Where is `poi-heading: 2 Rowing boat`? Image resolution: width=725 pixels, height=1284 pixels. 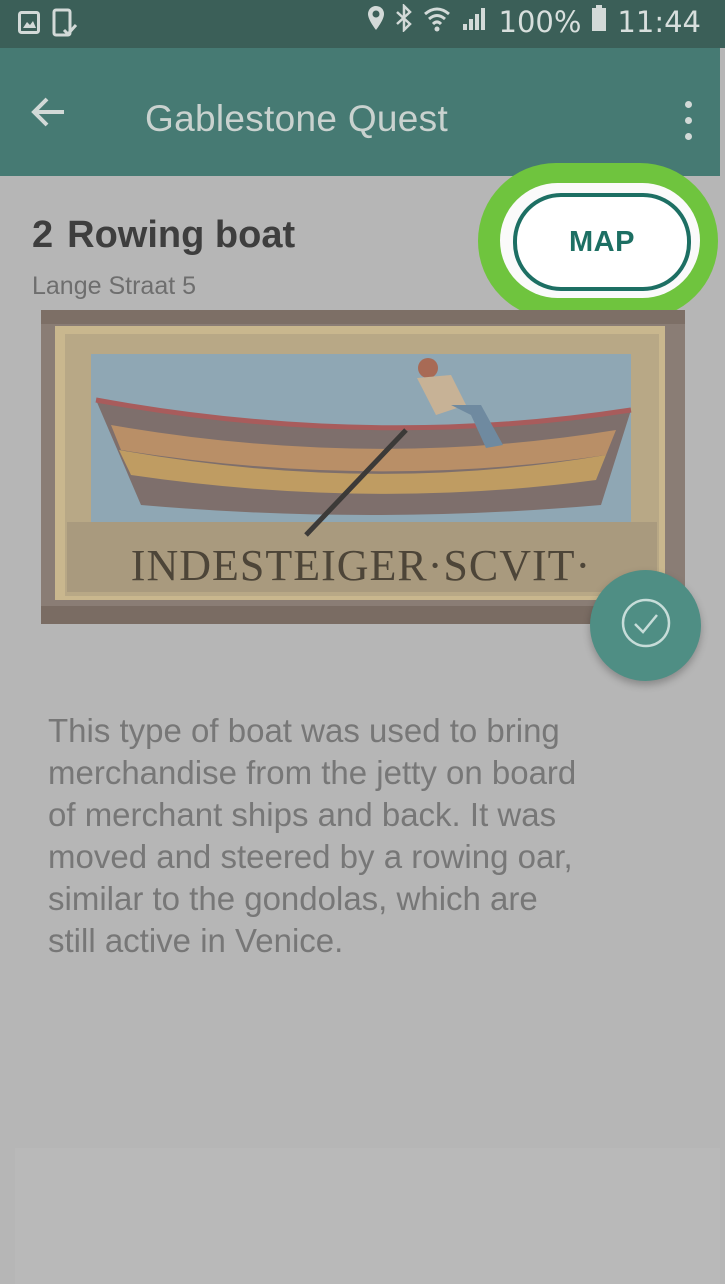
poi-heading: 2 Rowing boat is located at coordinates (163, 235).